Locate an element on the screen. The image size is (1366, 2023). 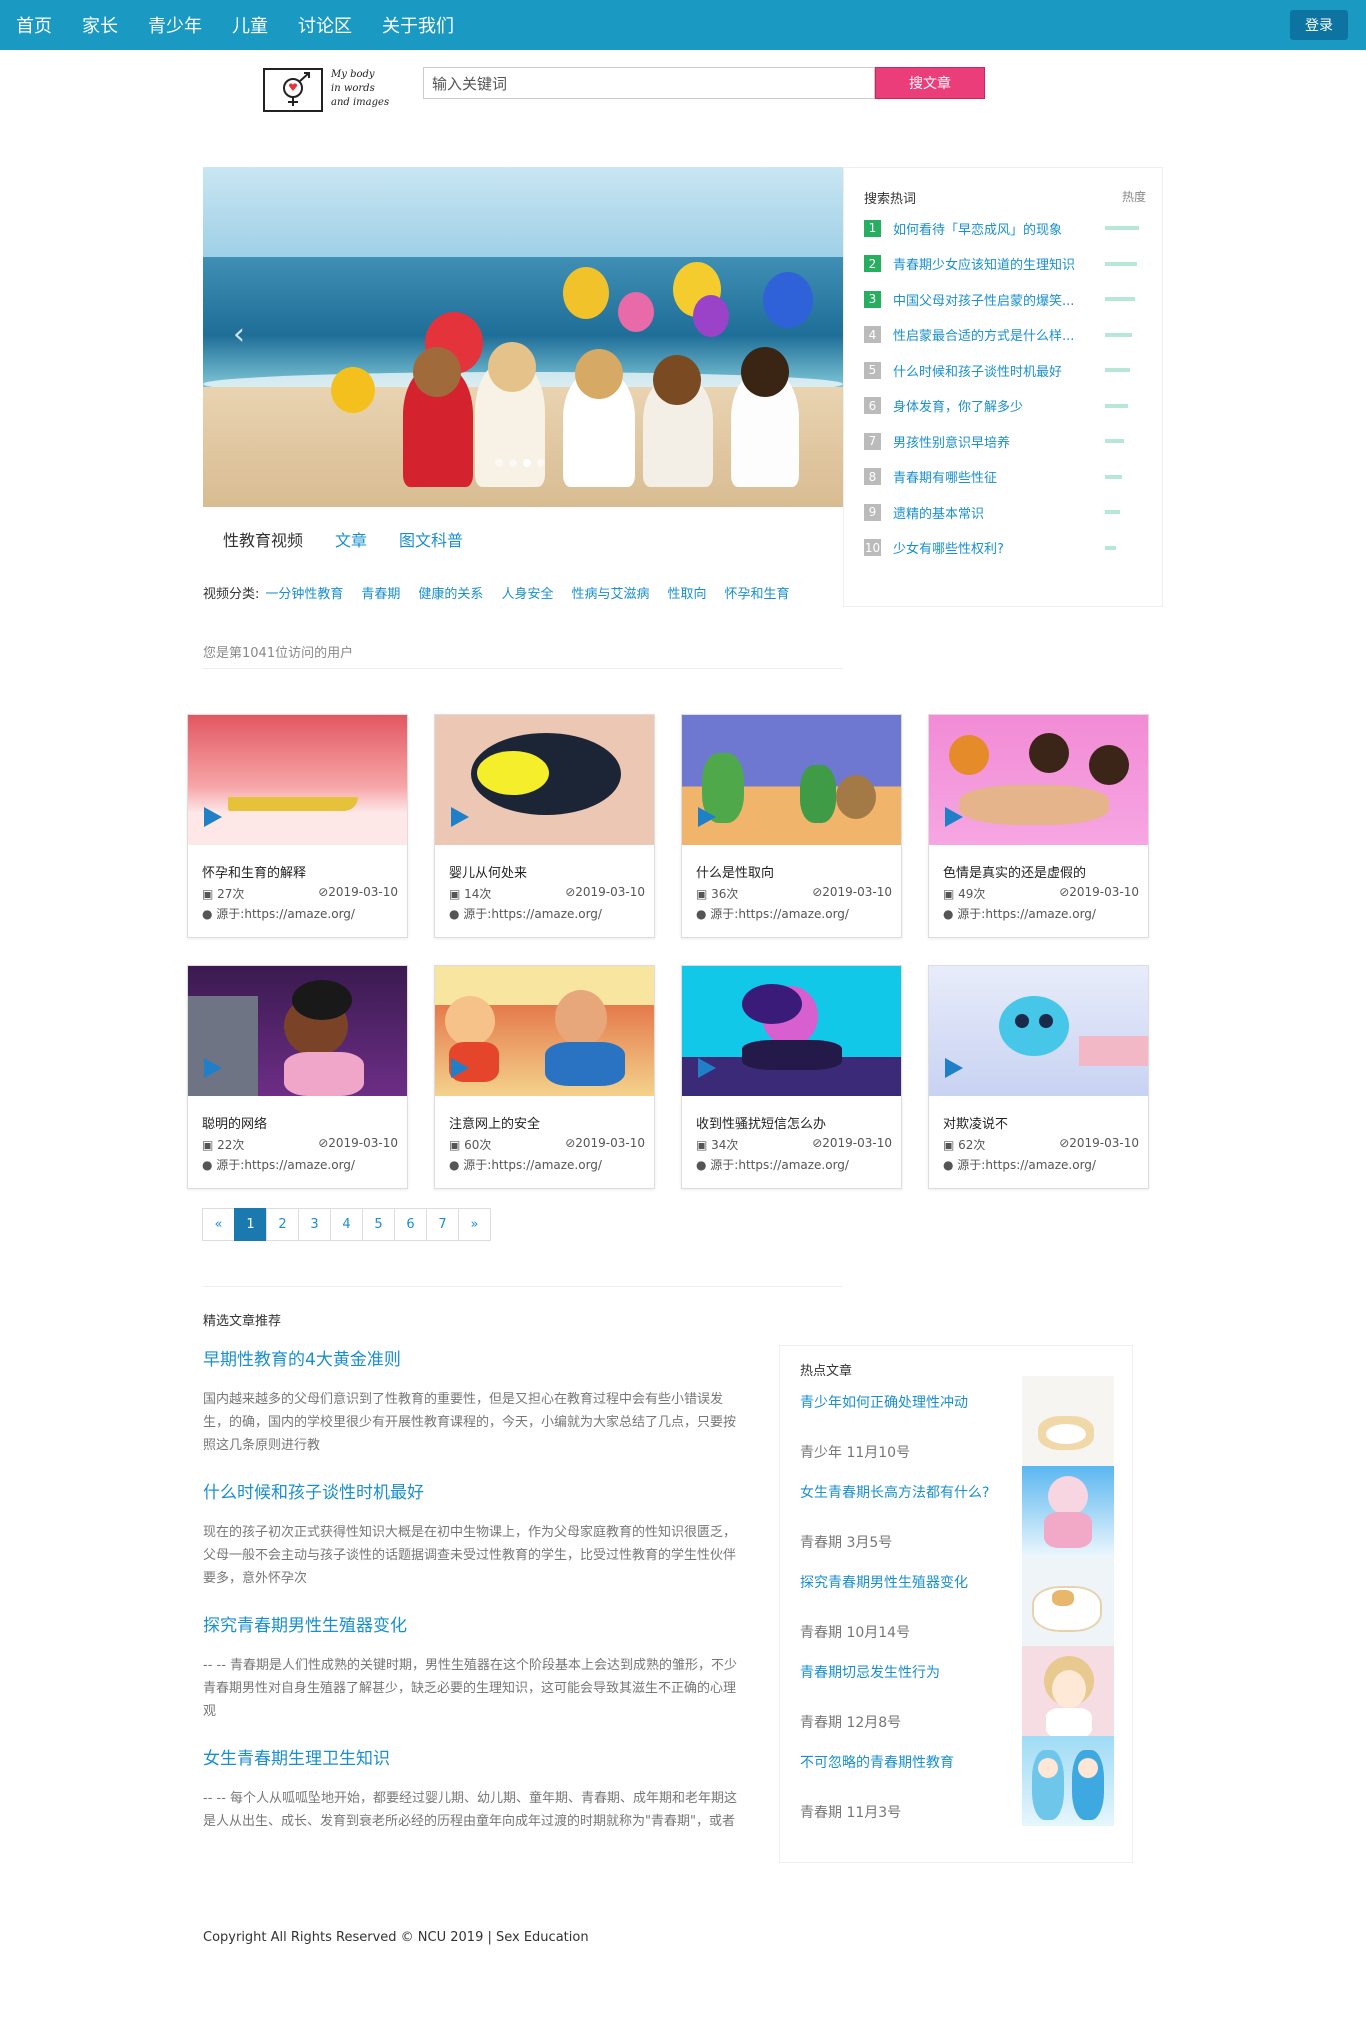
hot-search-label: 遗精的基本常识 is located at coordinates (993, 512).